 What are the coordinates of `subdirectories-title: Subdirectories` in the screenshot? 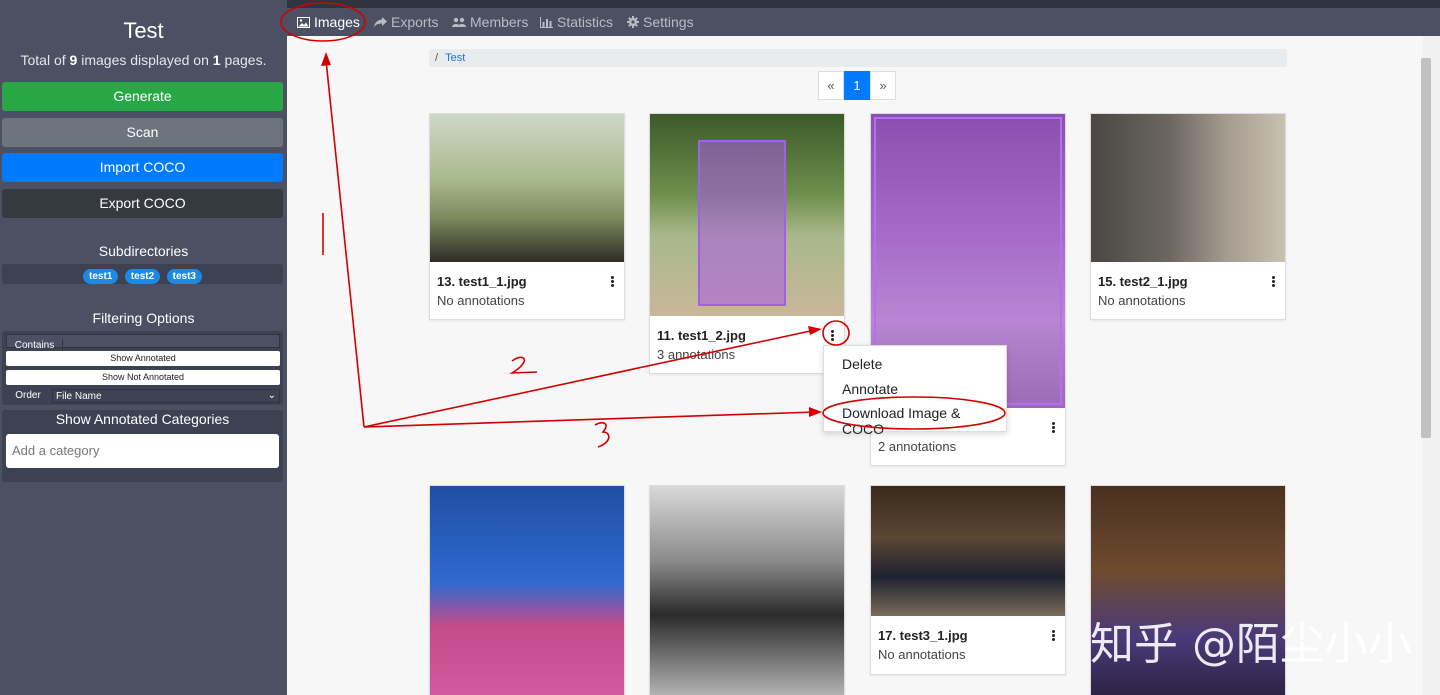 It's located at (143, 251).